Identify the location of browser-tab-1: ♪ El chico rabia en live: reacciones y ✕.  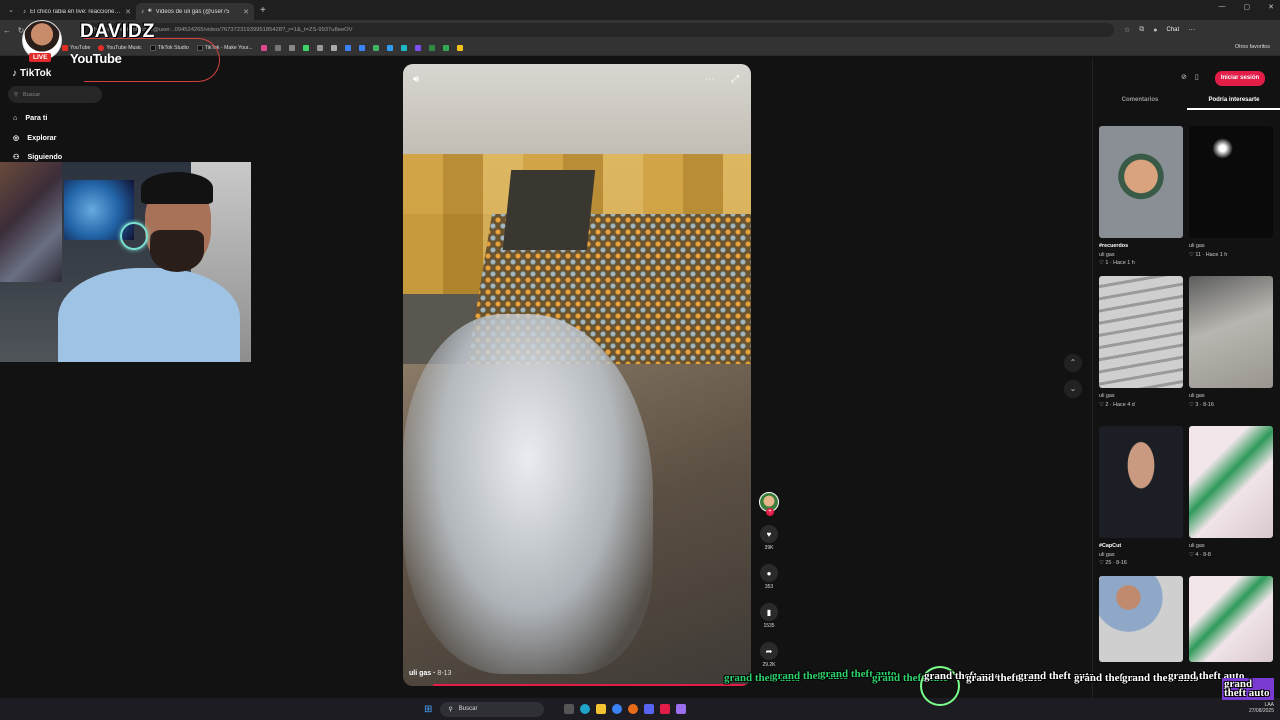
(77, 11).